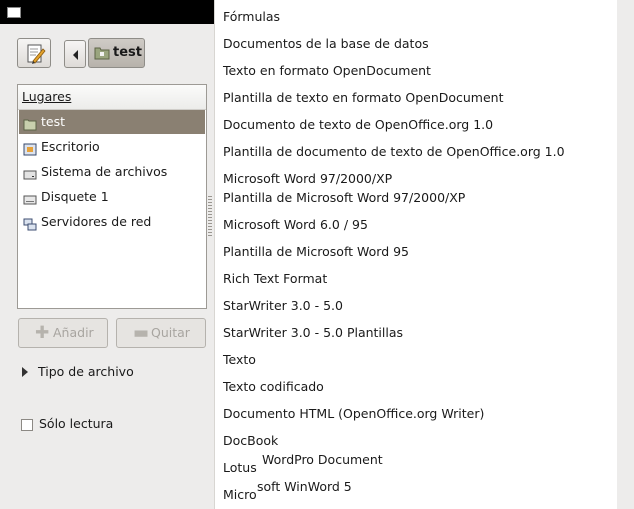 This screenshot has width=634, height=509. I want to click on menu-item: Plantilla de Microsoft Word 95, so click(316, 251).